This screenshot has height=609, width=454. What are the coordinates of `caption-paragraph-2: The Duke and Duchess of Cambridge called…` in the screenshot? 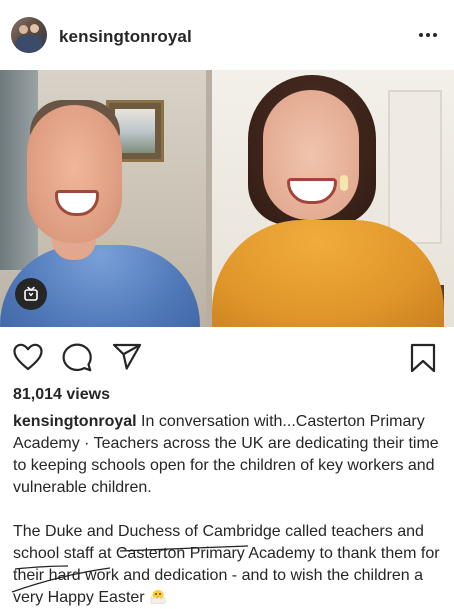 It's located at (228, 565).